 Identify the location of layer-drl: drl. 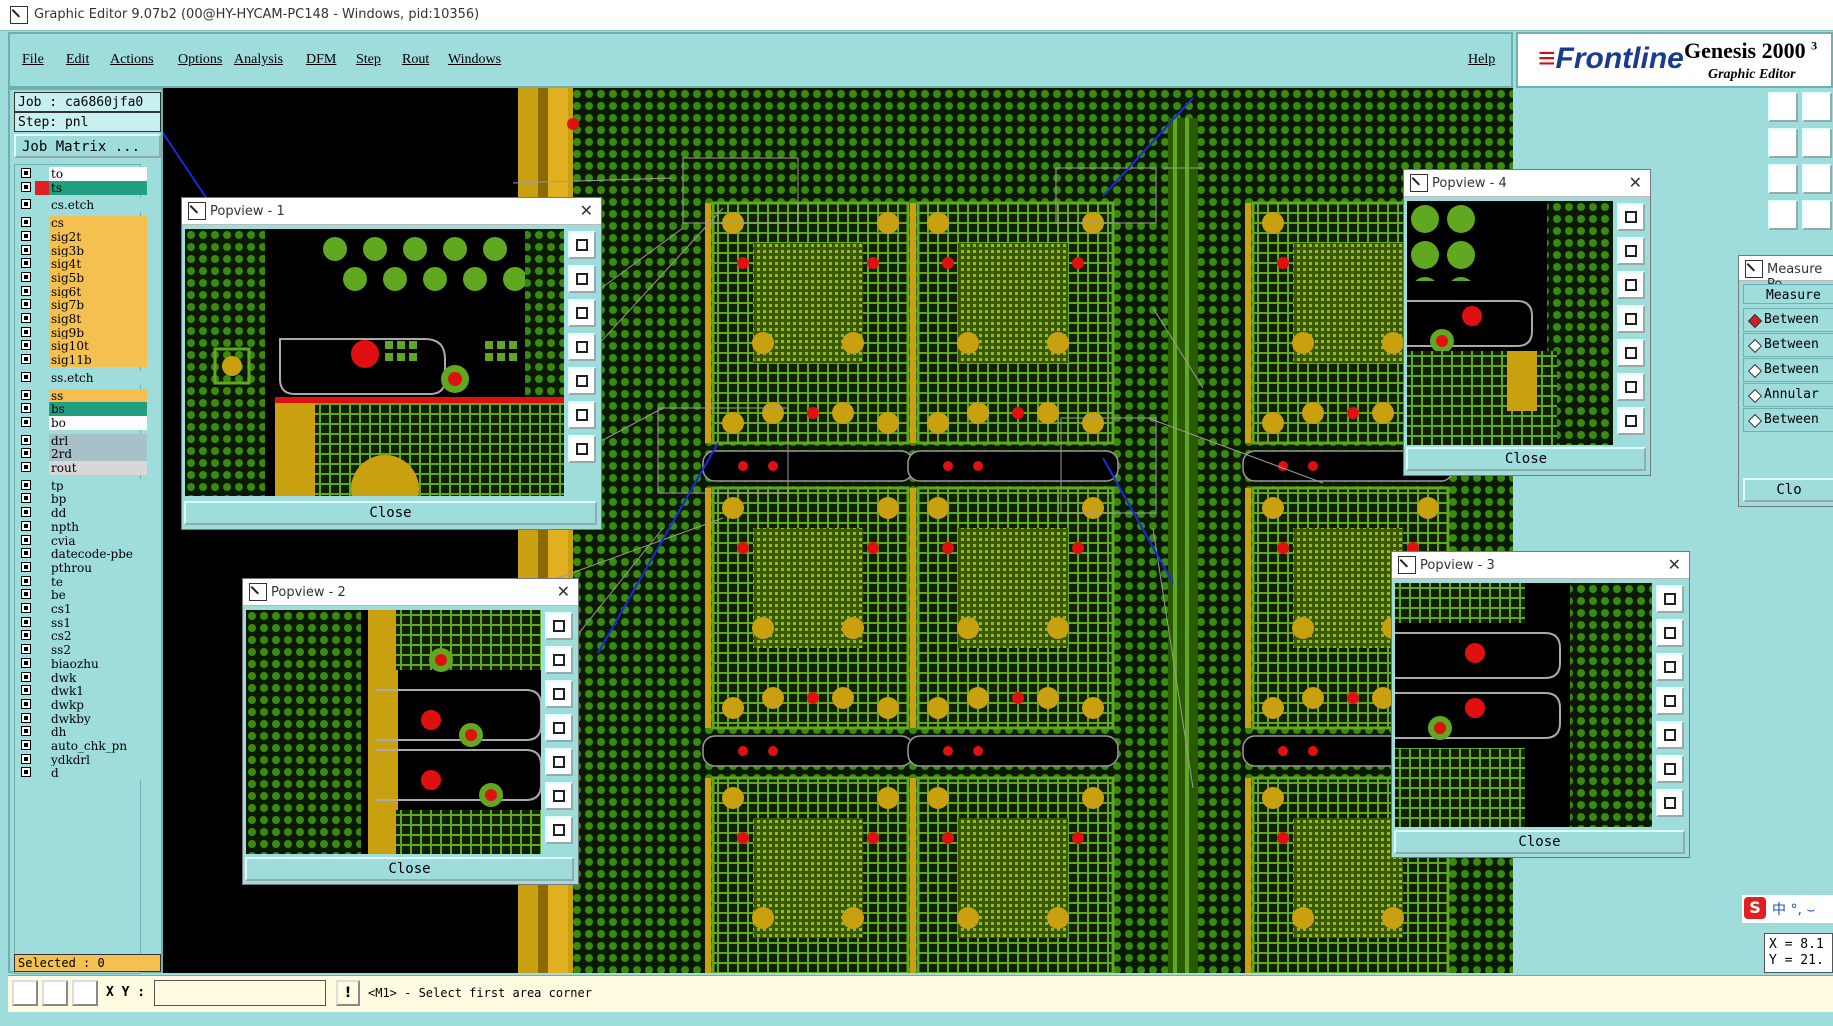
(82, 440).